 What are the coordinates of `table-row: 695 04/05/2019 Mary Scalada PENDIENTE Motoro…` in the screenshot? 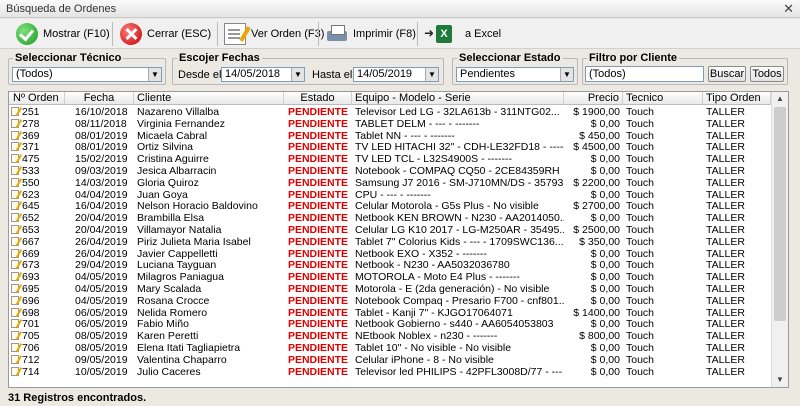 It's located at (390, 289).